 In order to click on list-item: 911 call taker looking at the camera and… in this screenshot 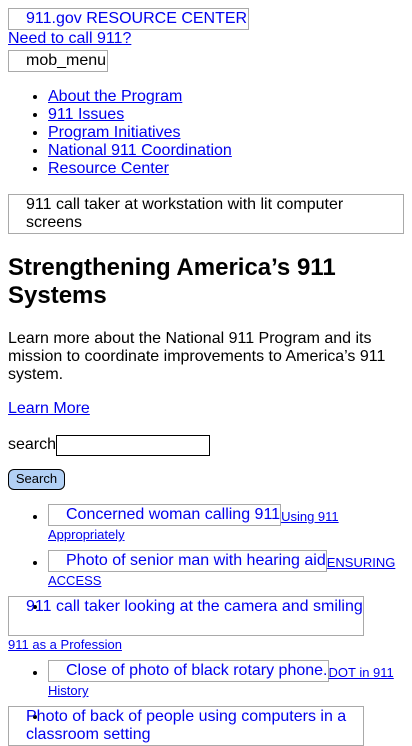, I will do `click(206, 625)`.